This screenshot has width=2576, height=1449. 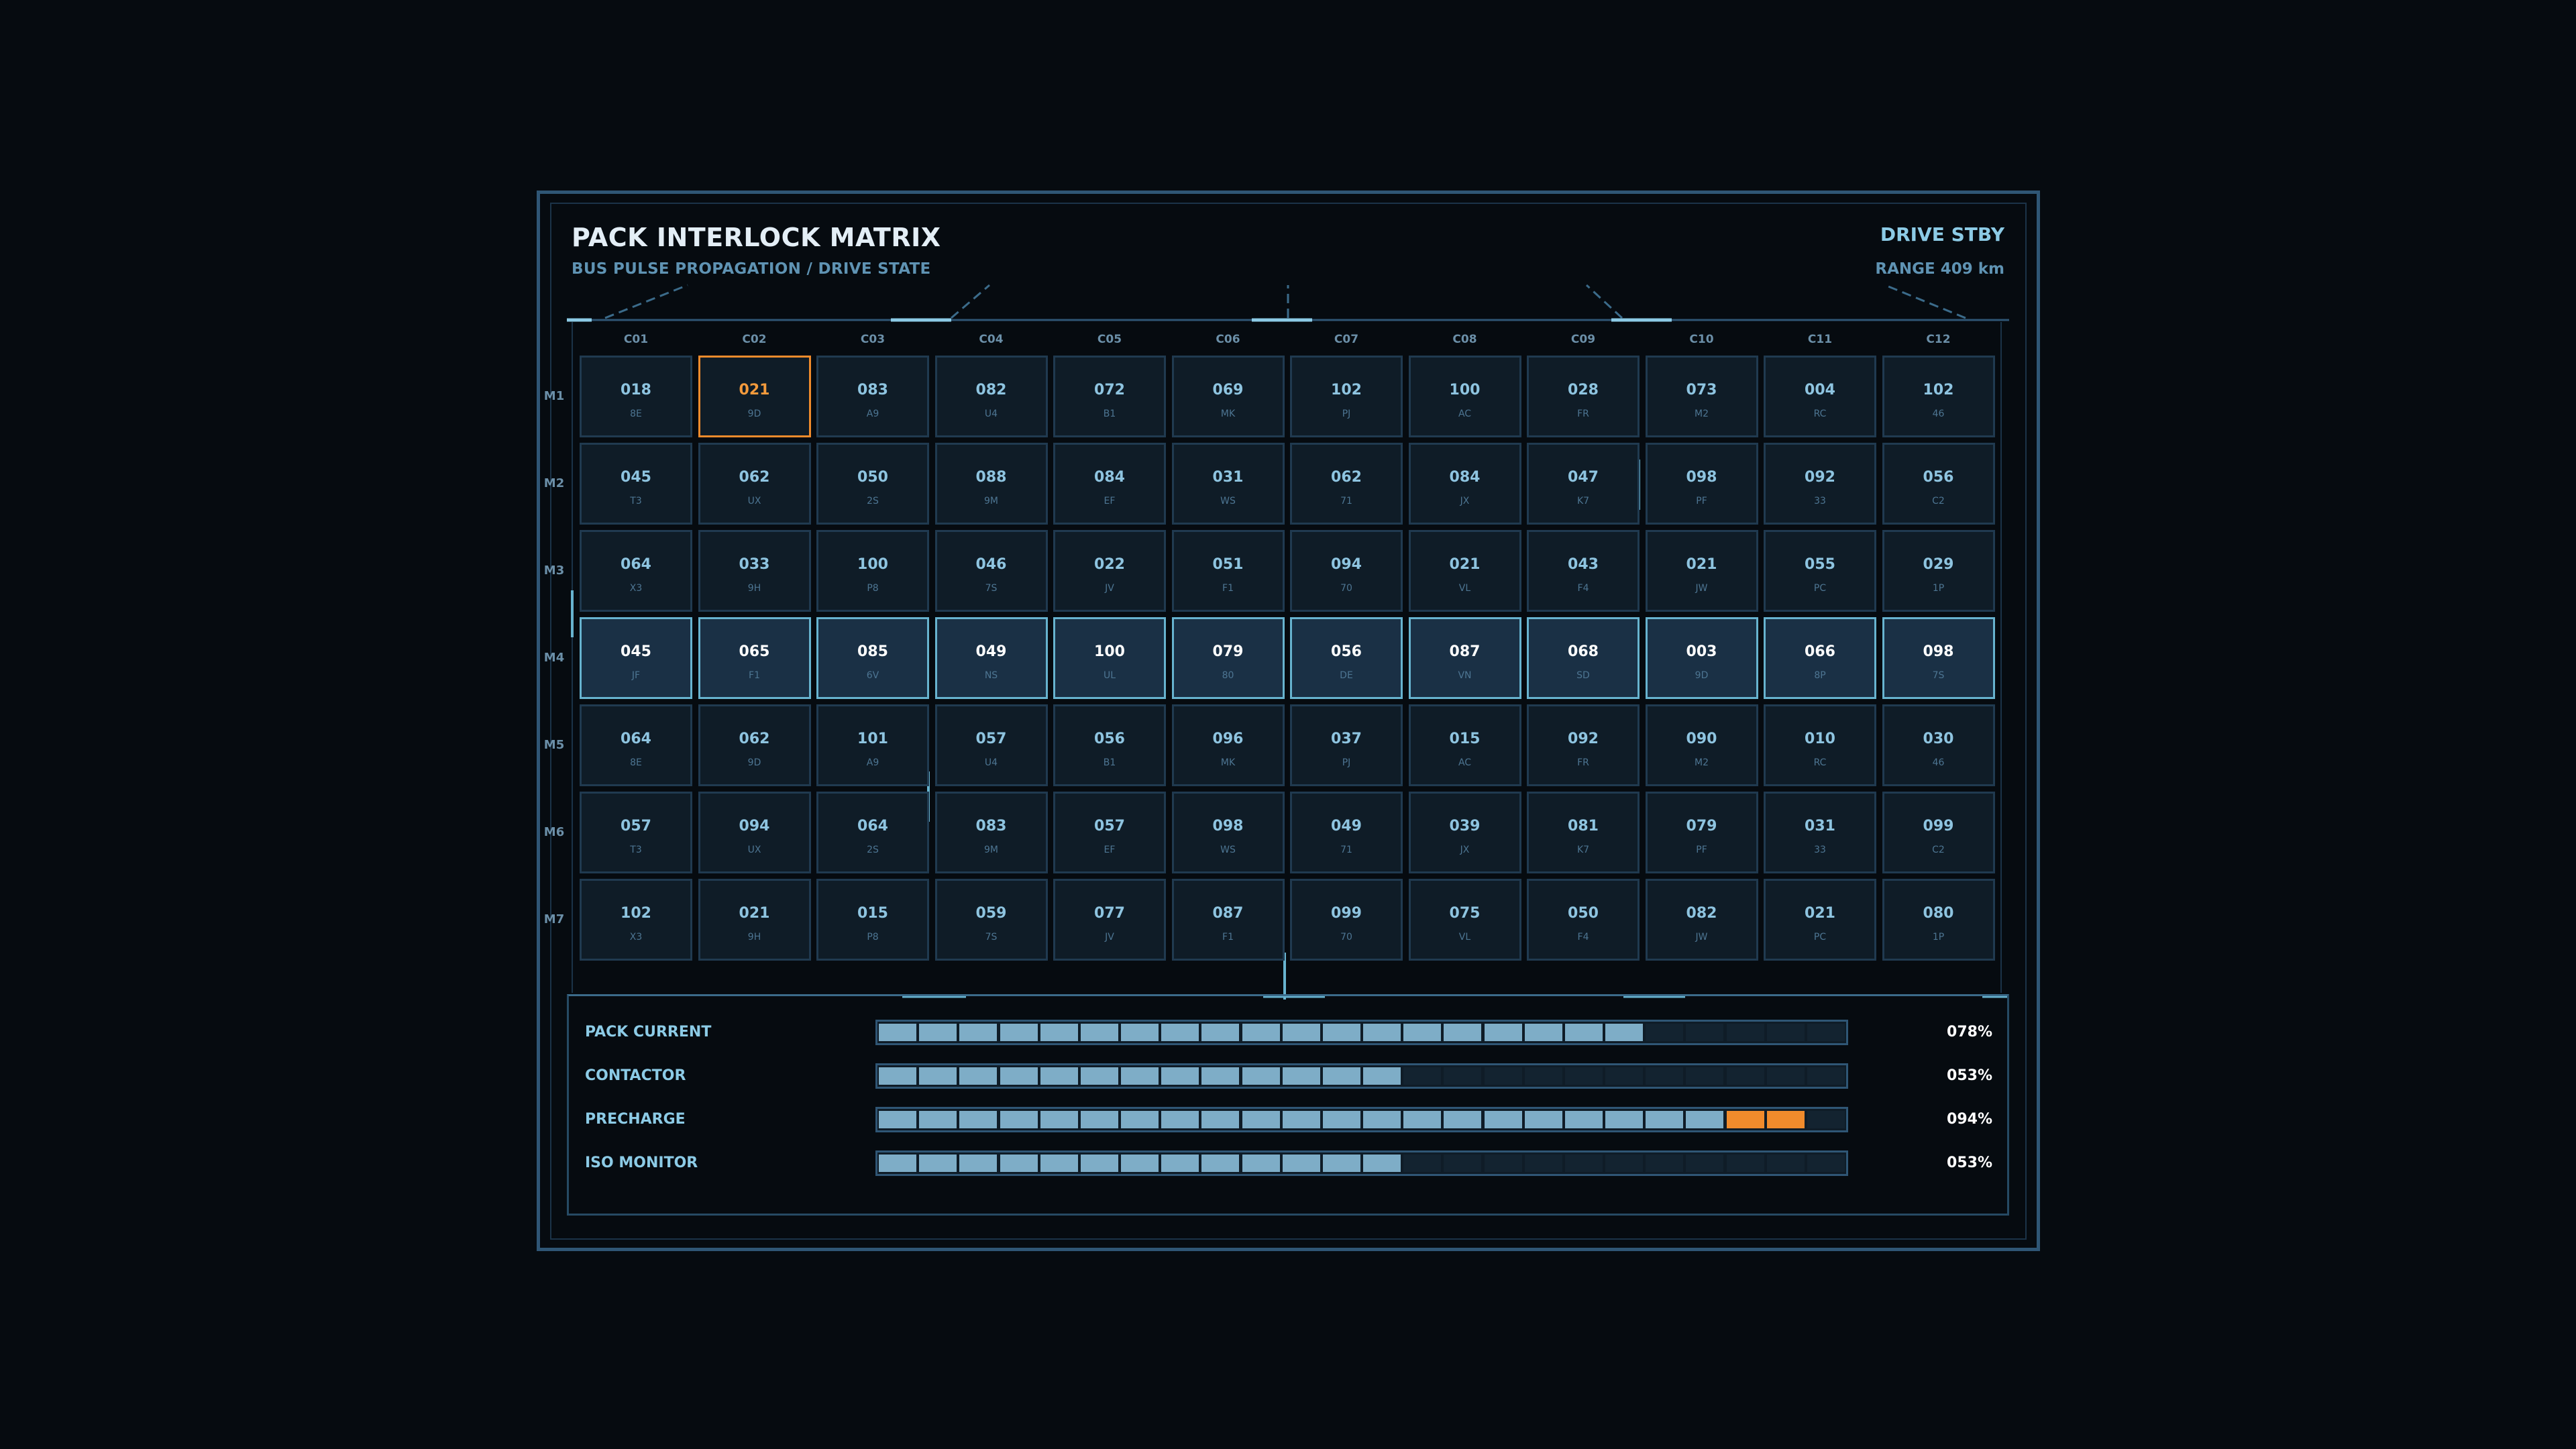 I want to click on matrix-cell: 084 JX, so click(x=1464, y=484).